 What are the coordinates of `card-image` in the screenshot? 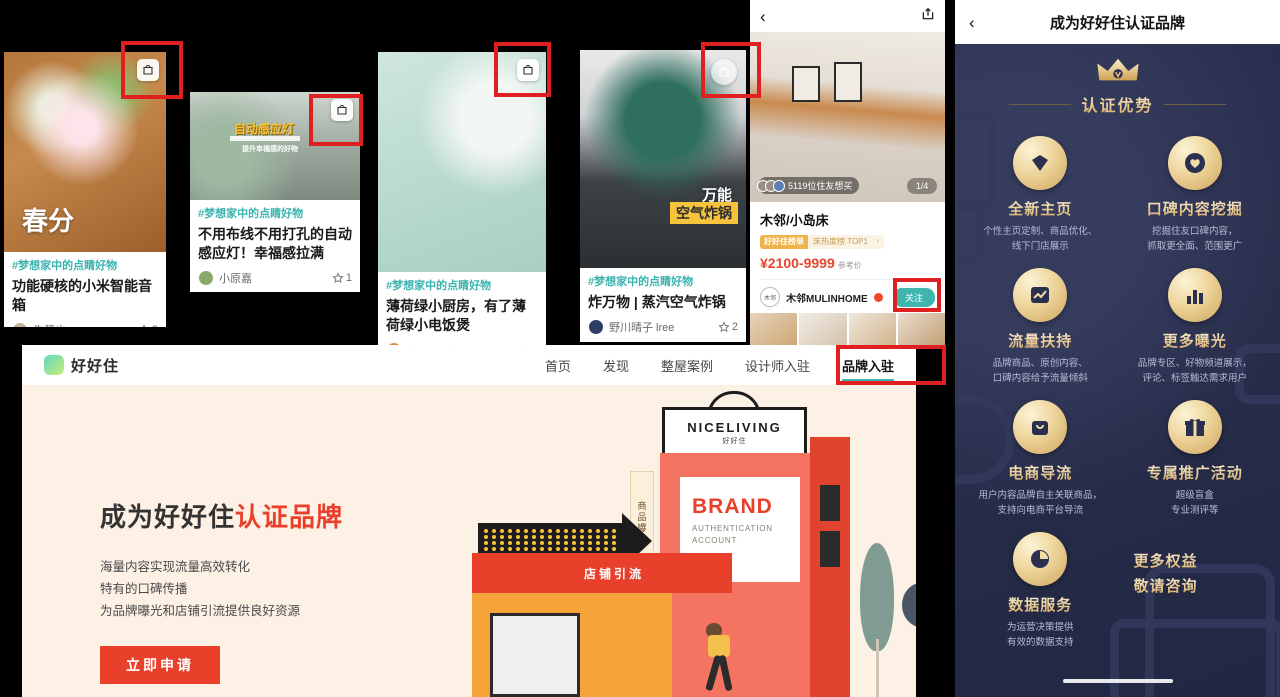 It's located at (462, 162).